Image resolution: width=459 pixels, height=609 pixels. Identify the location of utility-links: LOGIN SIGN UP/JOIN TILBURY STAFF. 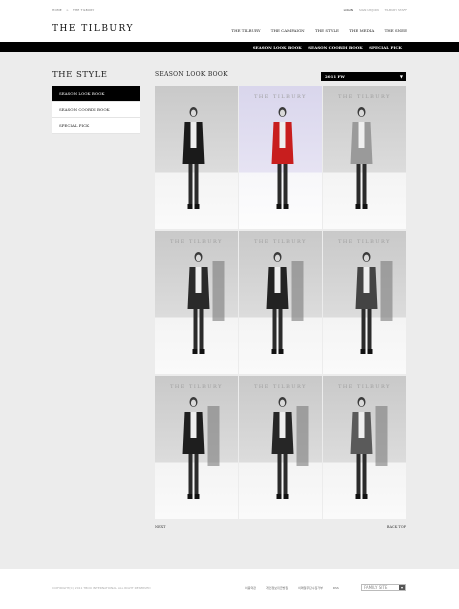
(373, 10).